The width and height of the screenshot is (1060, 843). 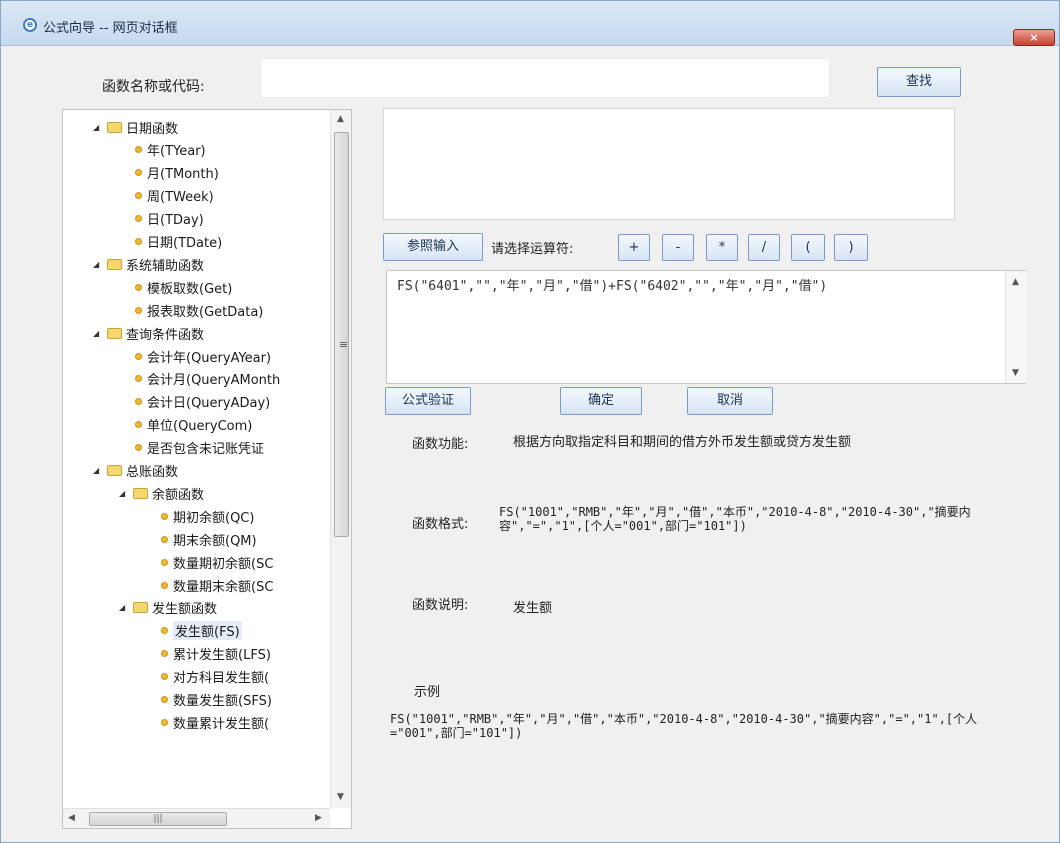 I want to click on tree-item: 累计发生额(LFS), so click(x=216, y=654).